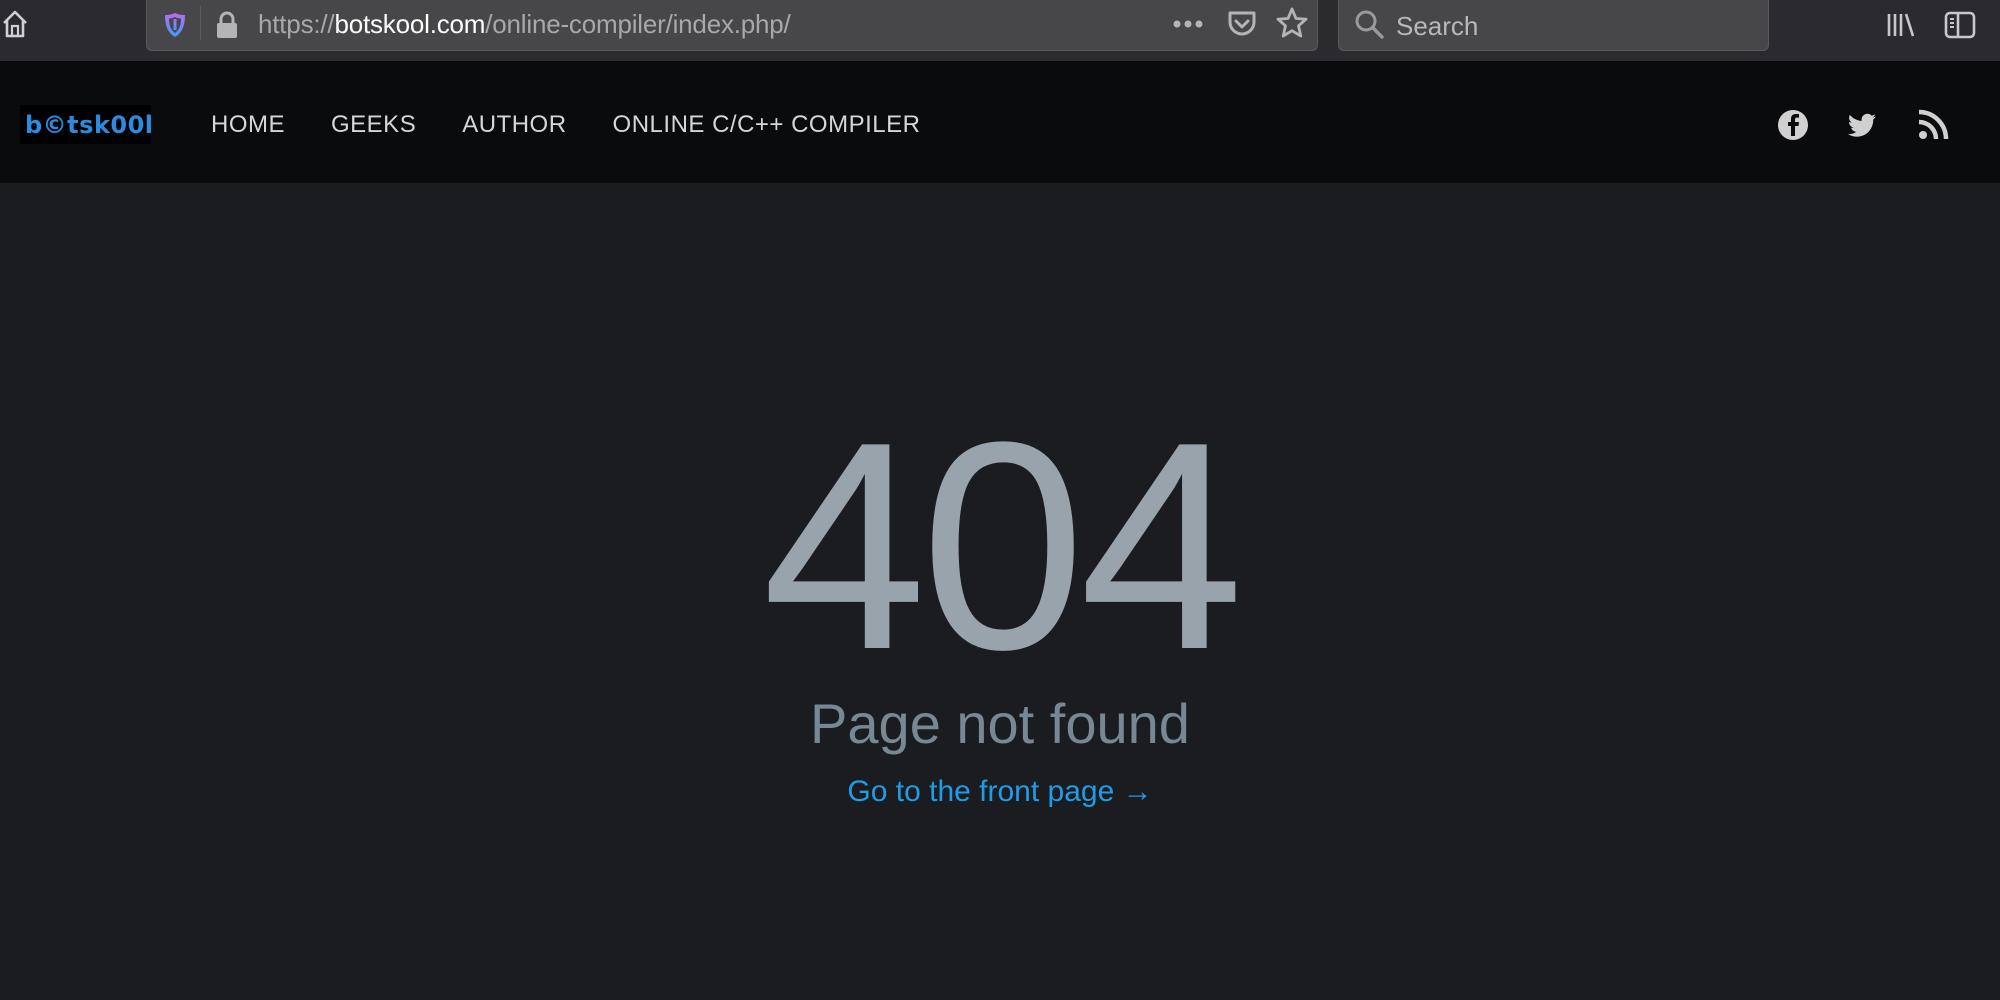 The height and width of the screenshot is (1000, 2000). I want to click on front-page-link: Go to the front page →, so click(999, 791).